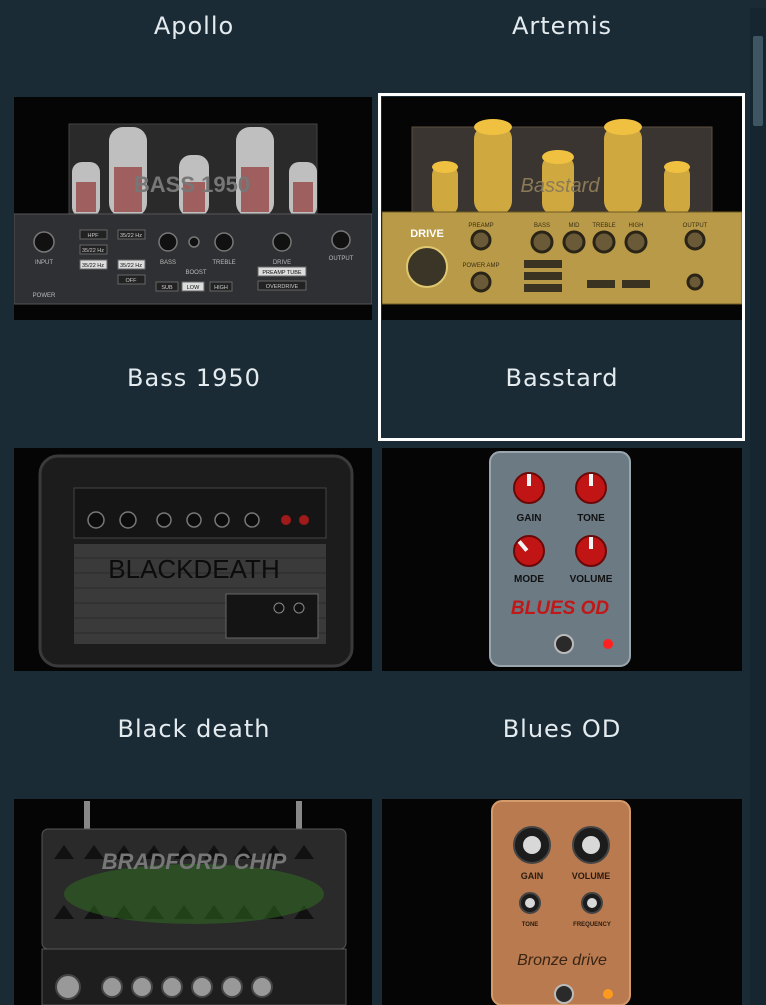 The height and width of the screenshot is (1005, 766). I want to click on bass-1950-boost-label: BOOST, so click(195, 273).